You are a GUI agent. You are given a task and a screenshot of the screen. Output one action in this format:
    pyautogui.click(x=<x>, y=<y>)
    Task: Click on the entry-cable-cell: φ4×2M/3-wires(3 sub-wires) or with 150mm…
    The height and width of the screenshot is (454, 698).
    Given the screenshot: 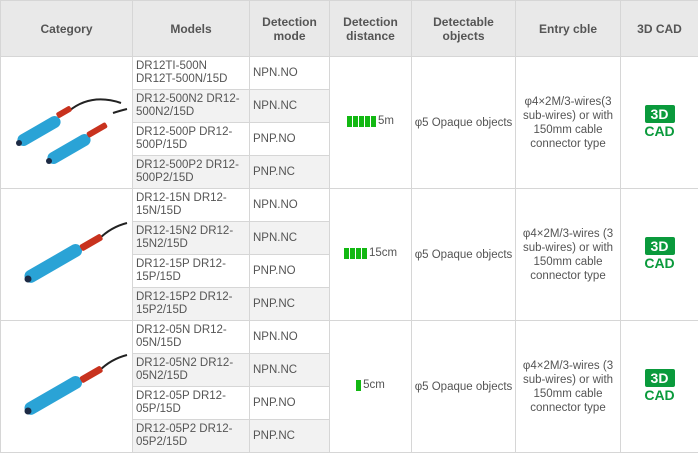 What is the action you would take?
    pyautogui.click(x=568, y=122)
    